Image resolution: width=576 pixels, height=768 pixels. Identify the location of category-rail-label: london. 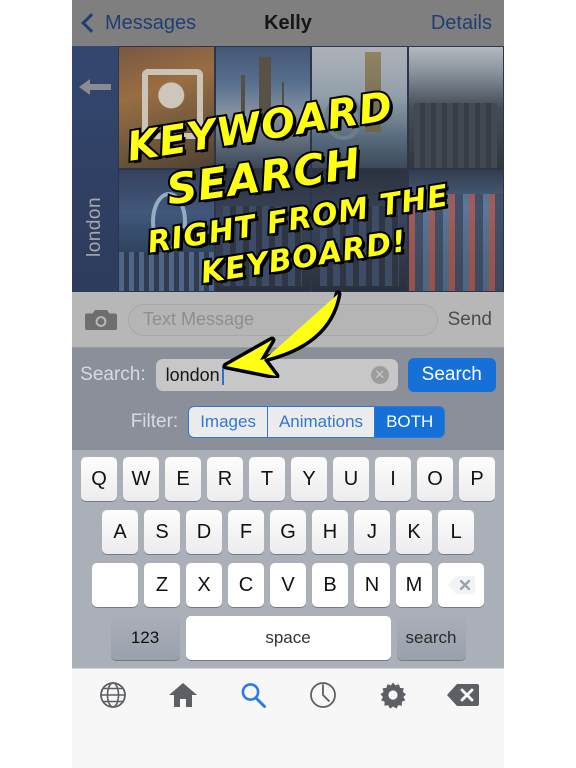
(94, 227).